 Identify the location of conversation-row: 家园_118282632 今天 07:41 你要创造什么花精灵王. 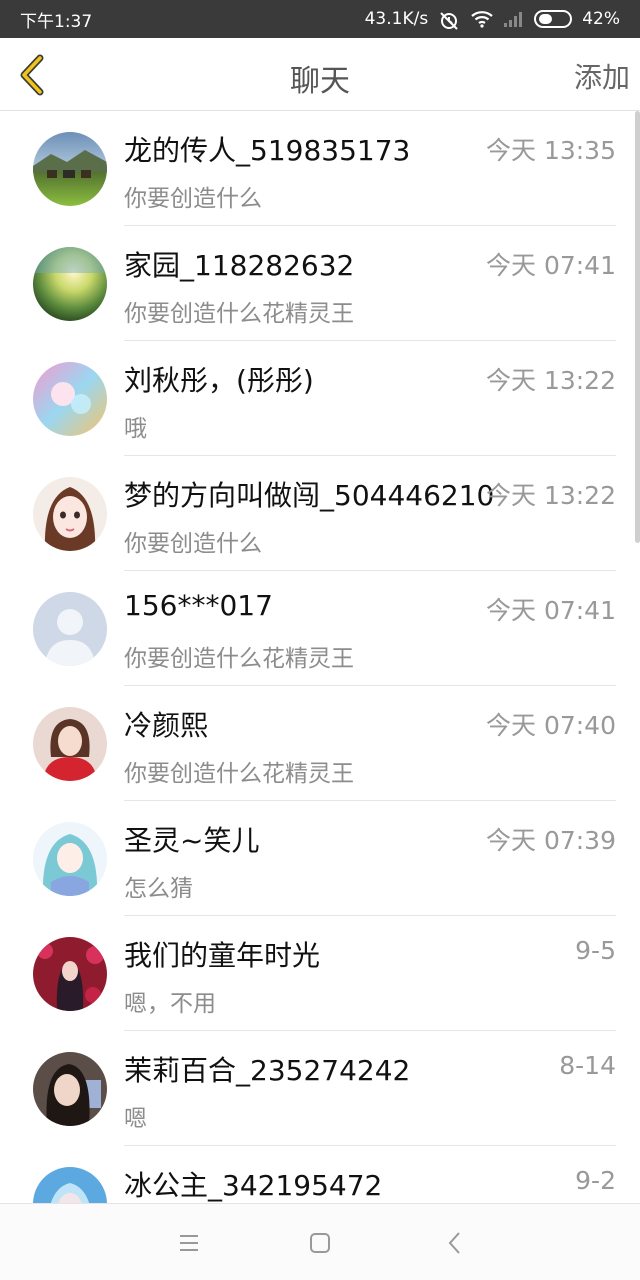
(320, 283).